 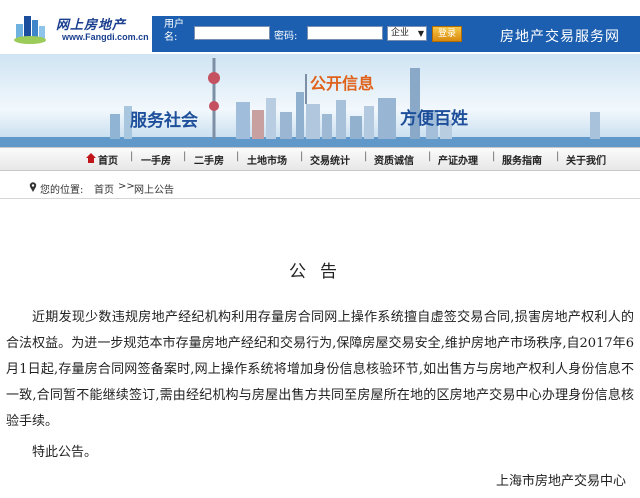 What do you see at coordinates (286, 36) in the screenshot?
I see `password-label: 密码:` at bounding box center [286, 36].